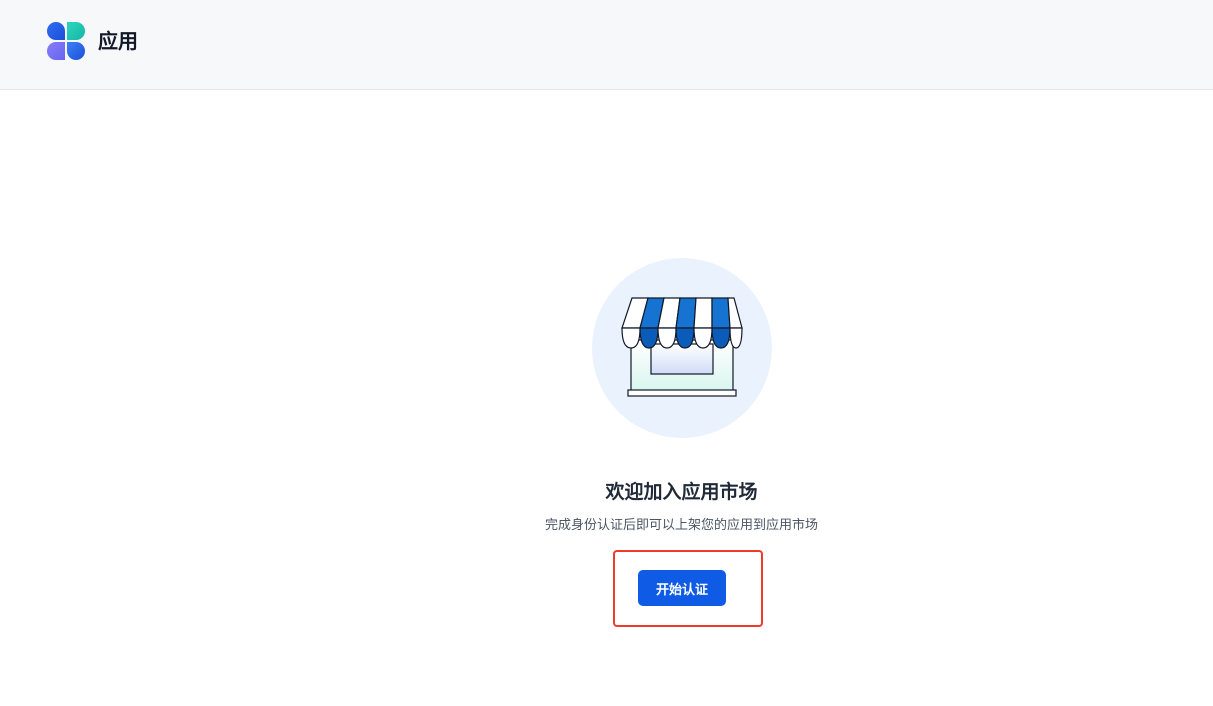  Describe the element at coordinates (681, 492) in the screenshot. I see `welcome-title: 欢迎加入应用市场` at that location.